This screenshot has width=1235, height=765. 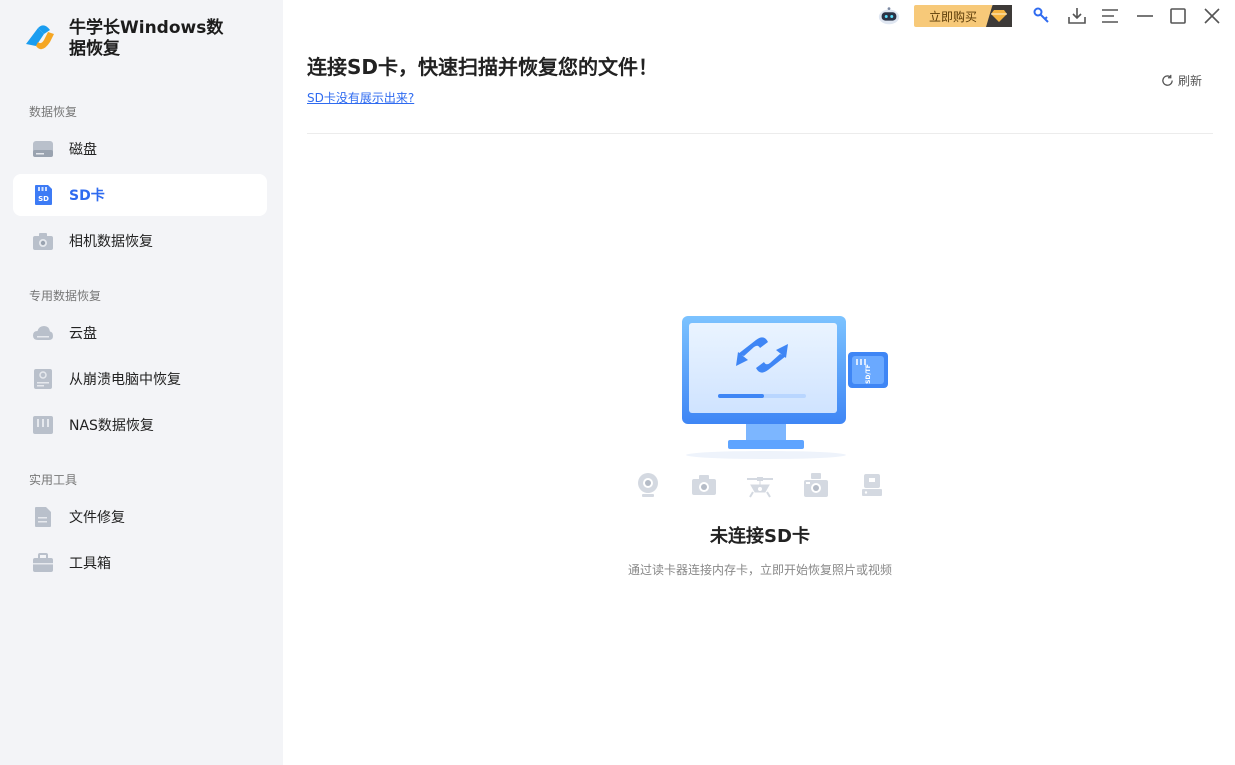 I want to click on supported-devices-row, so click(x=773, y=485).